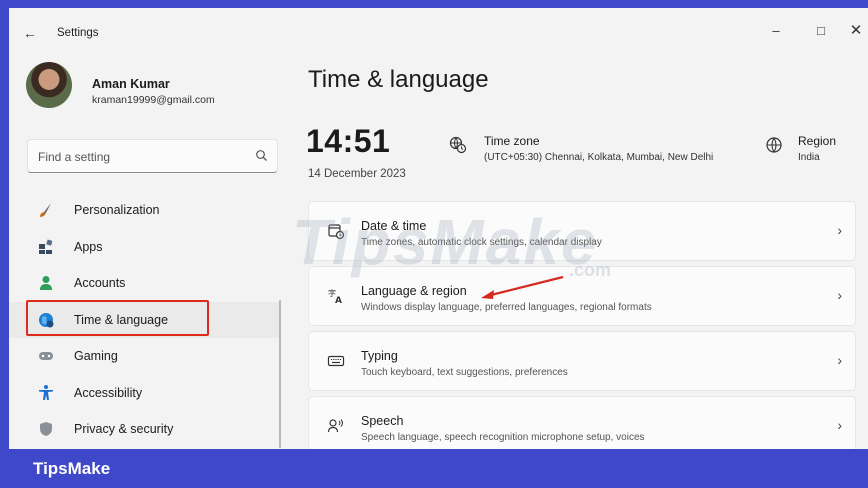  I want to click on keyboard-icon, so click(336, 361).